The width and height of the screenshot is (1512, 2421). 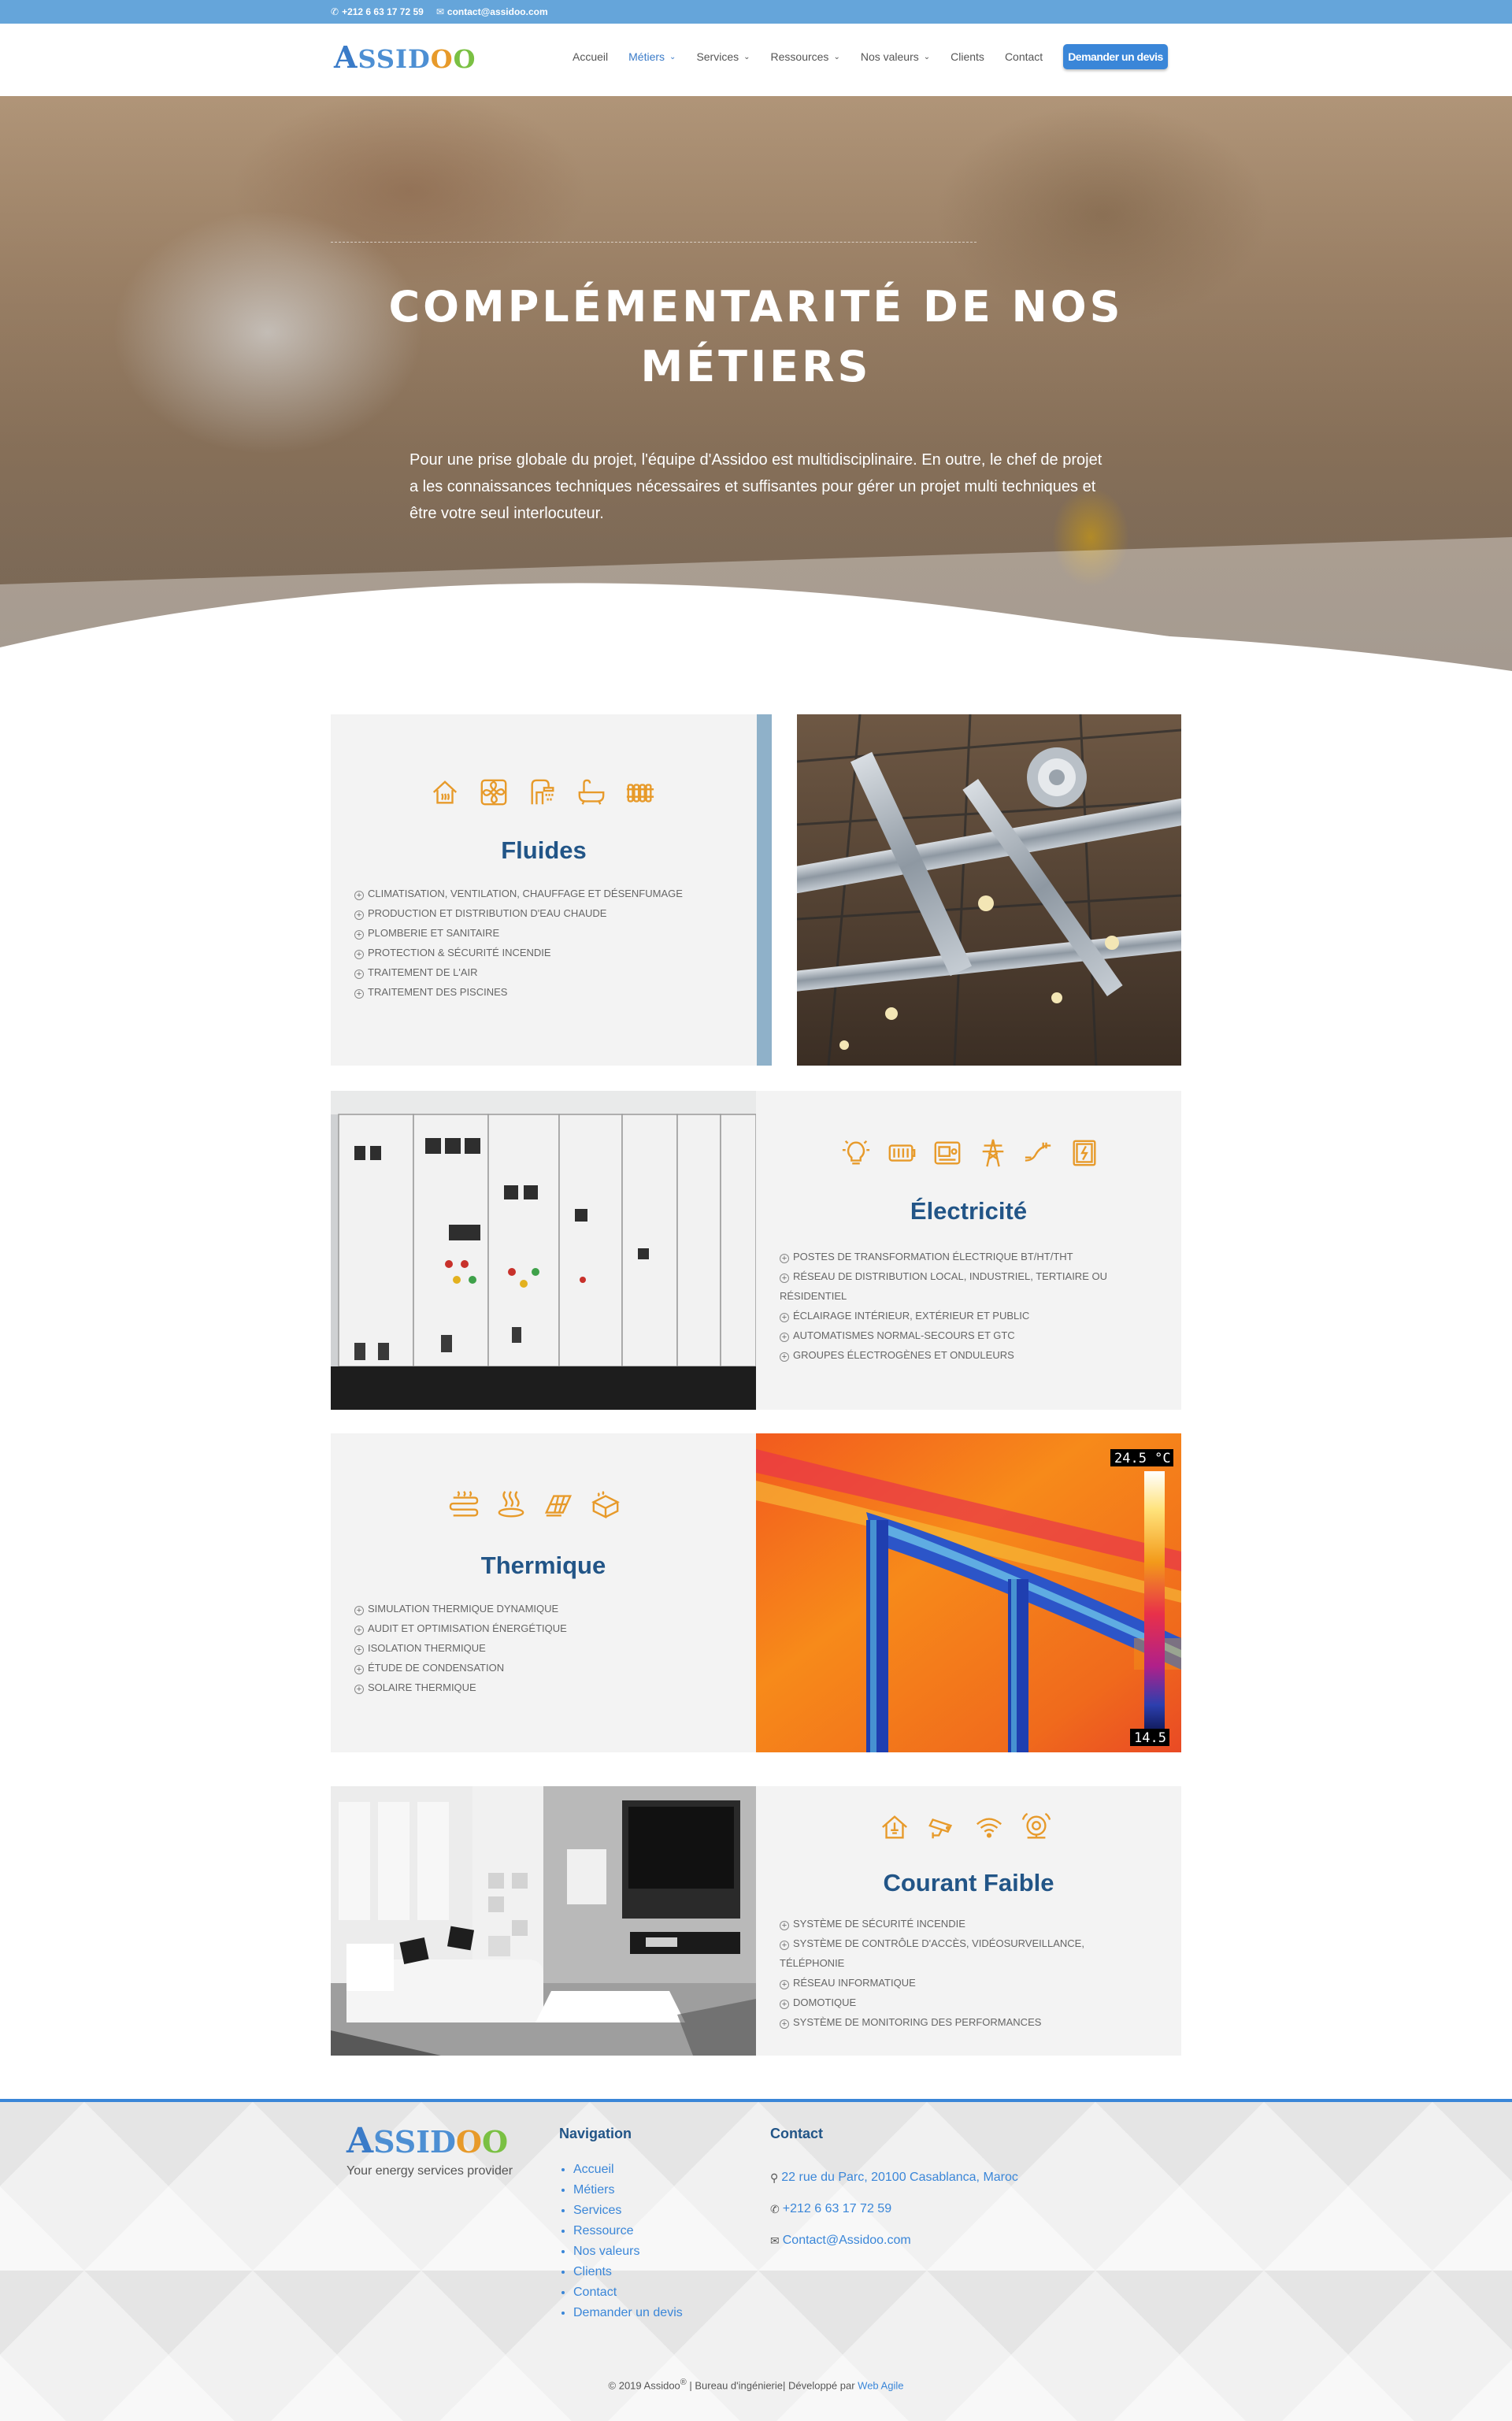 I want to click on nav-label: Accueil, so click(x=591, y=56).